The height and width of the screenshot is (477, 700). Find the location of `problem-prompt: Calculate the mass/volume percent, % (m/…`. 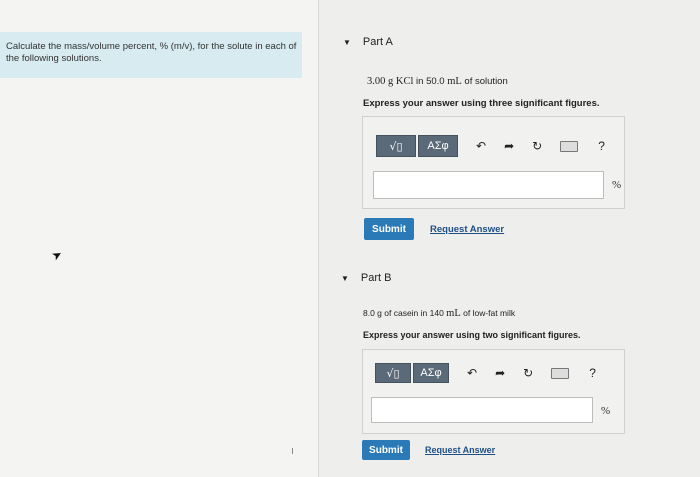

problem-prompt: Calculate the mass/volume percent, % (m/… is located at coordinates (151, 55).